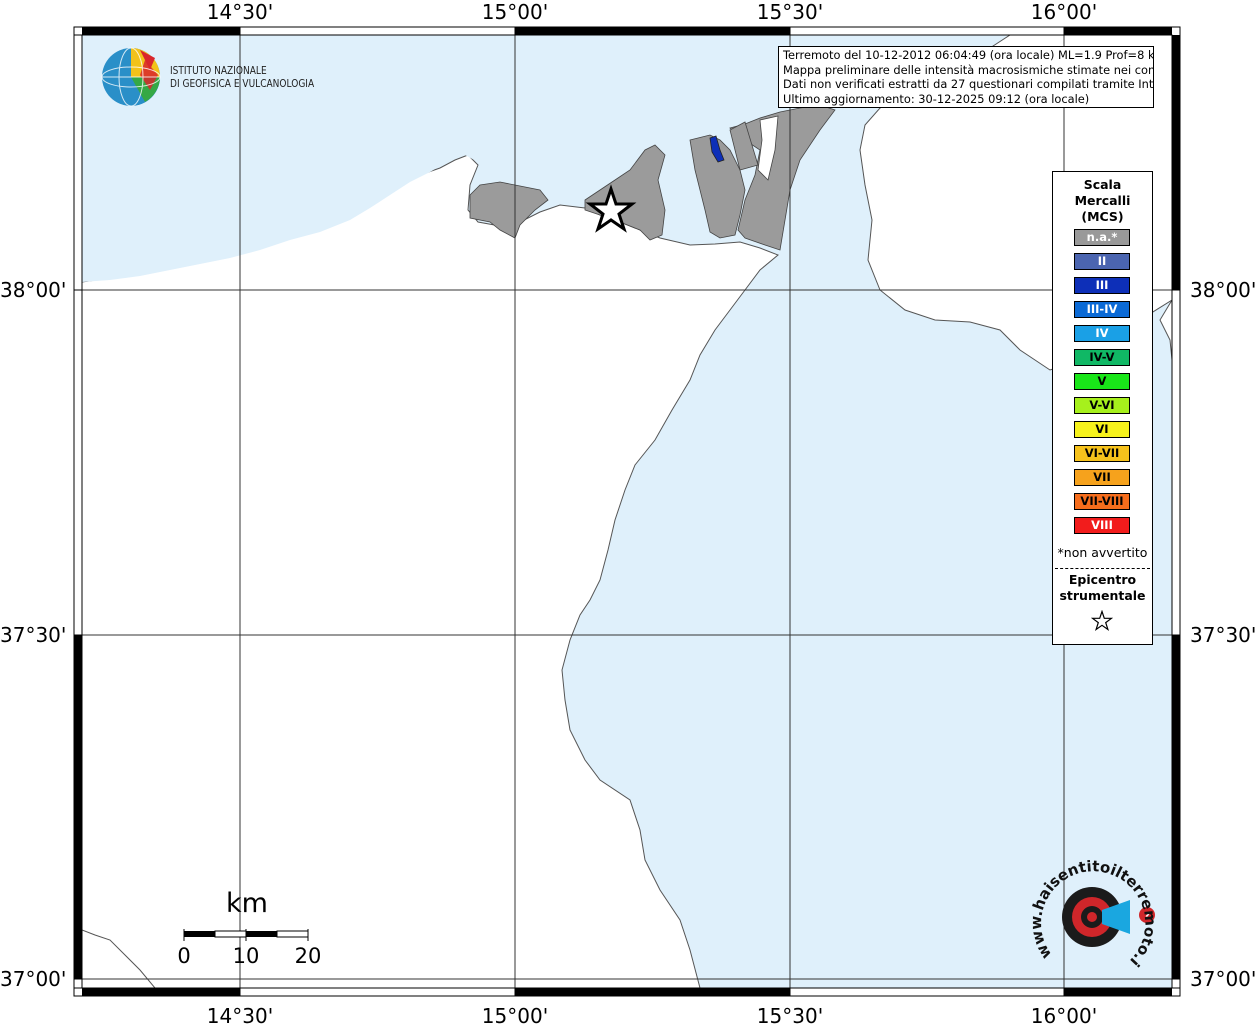 The image size is (1255, 1028). What do you see at coordinates (1102, 357) in the screenshot?
I see `legend-swatch: IV-V` at bounding box center [1102, 357].